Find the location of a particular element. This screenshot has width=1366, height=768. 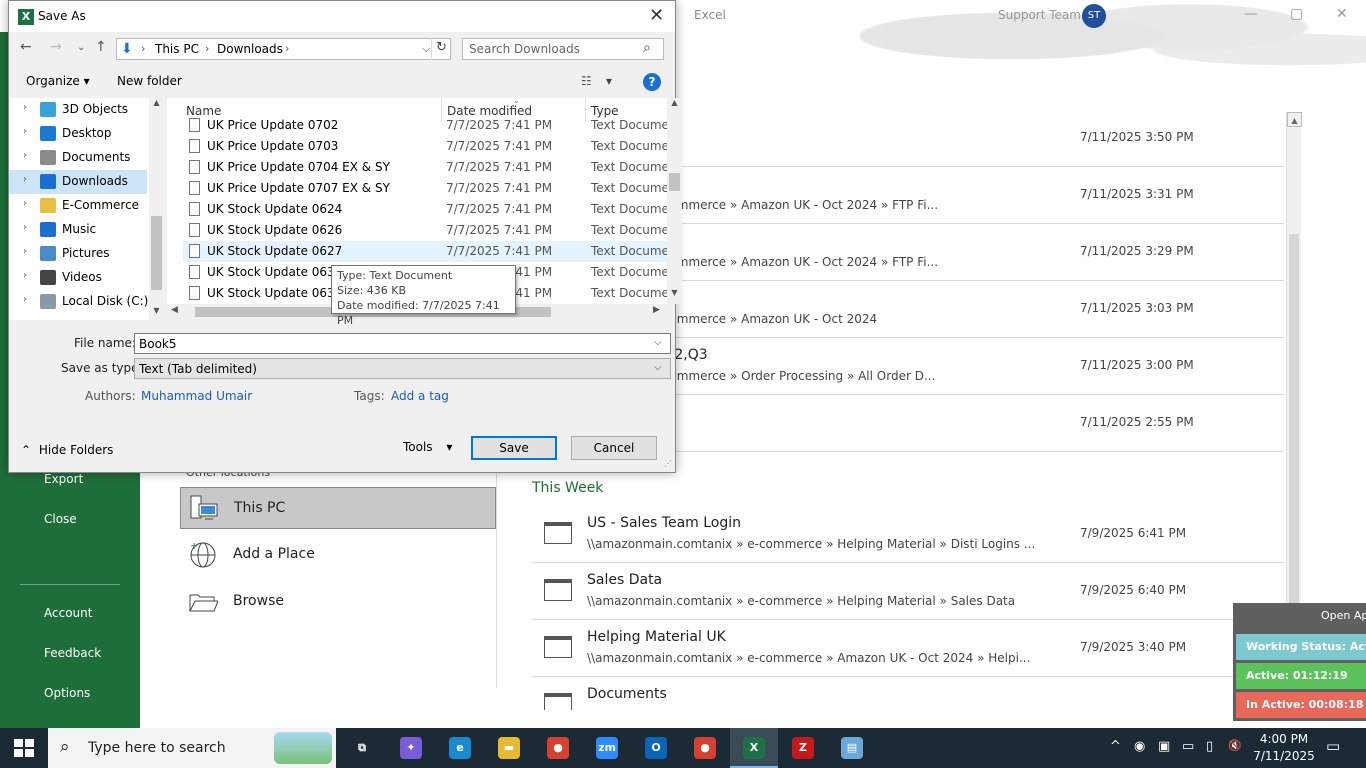

nav-close: Close is located at coordinates (60, 519).